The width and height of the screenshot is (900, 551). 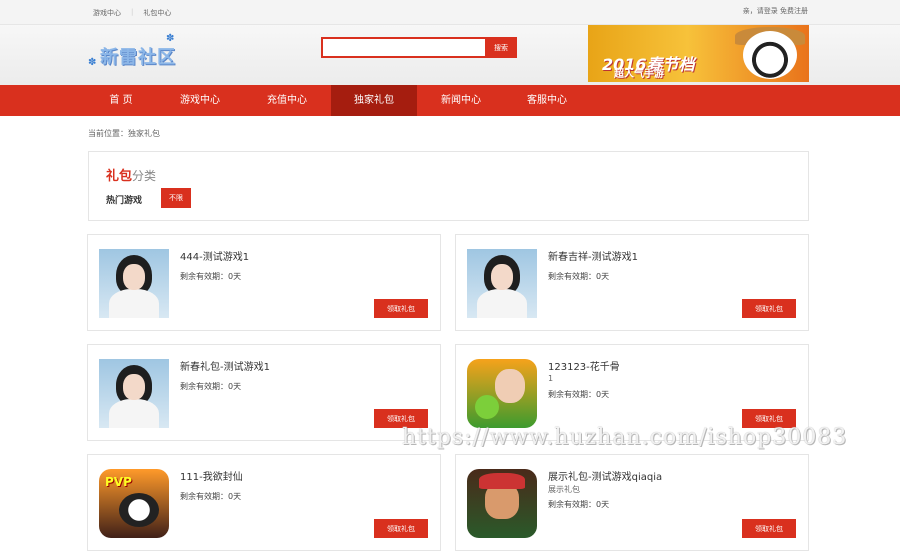 I want to click on category-title-highlight: 礼包, so click(x=119, y=176).